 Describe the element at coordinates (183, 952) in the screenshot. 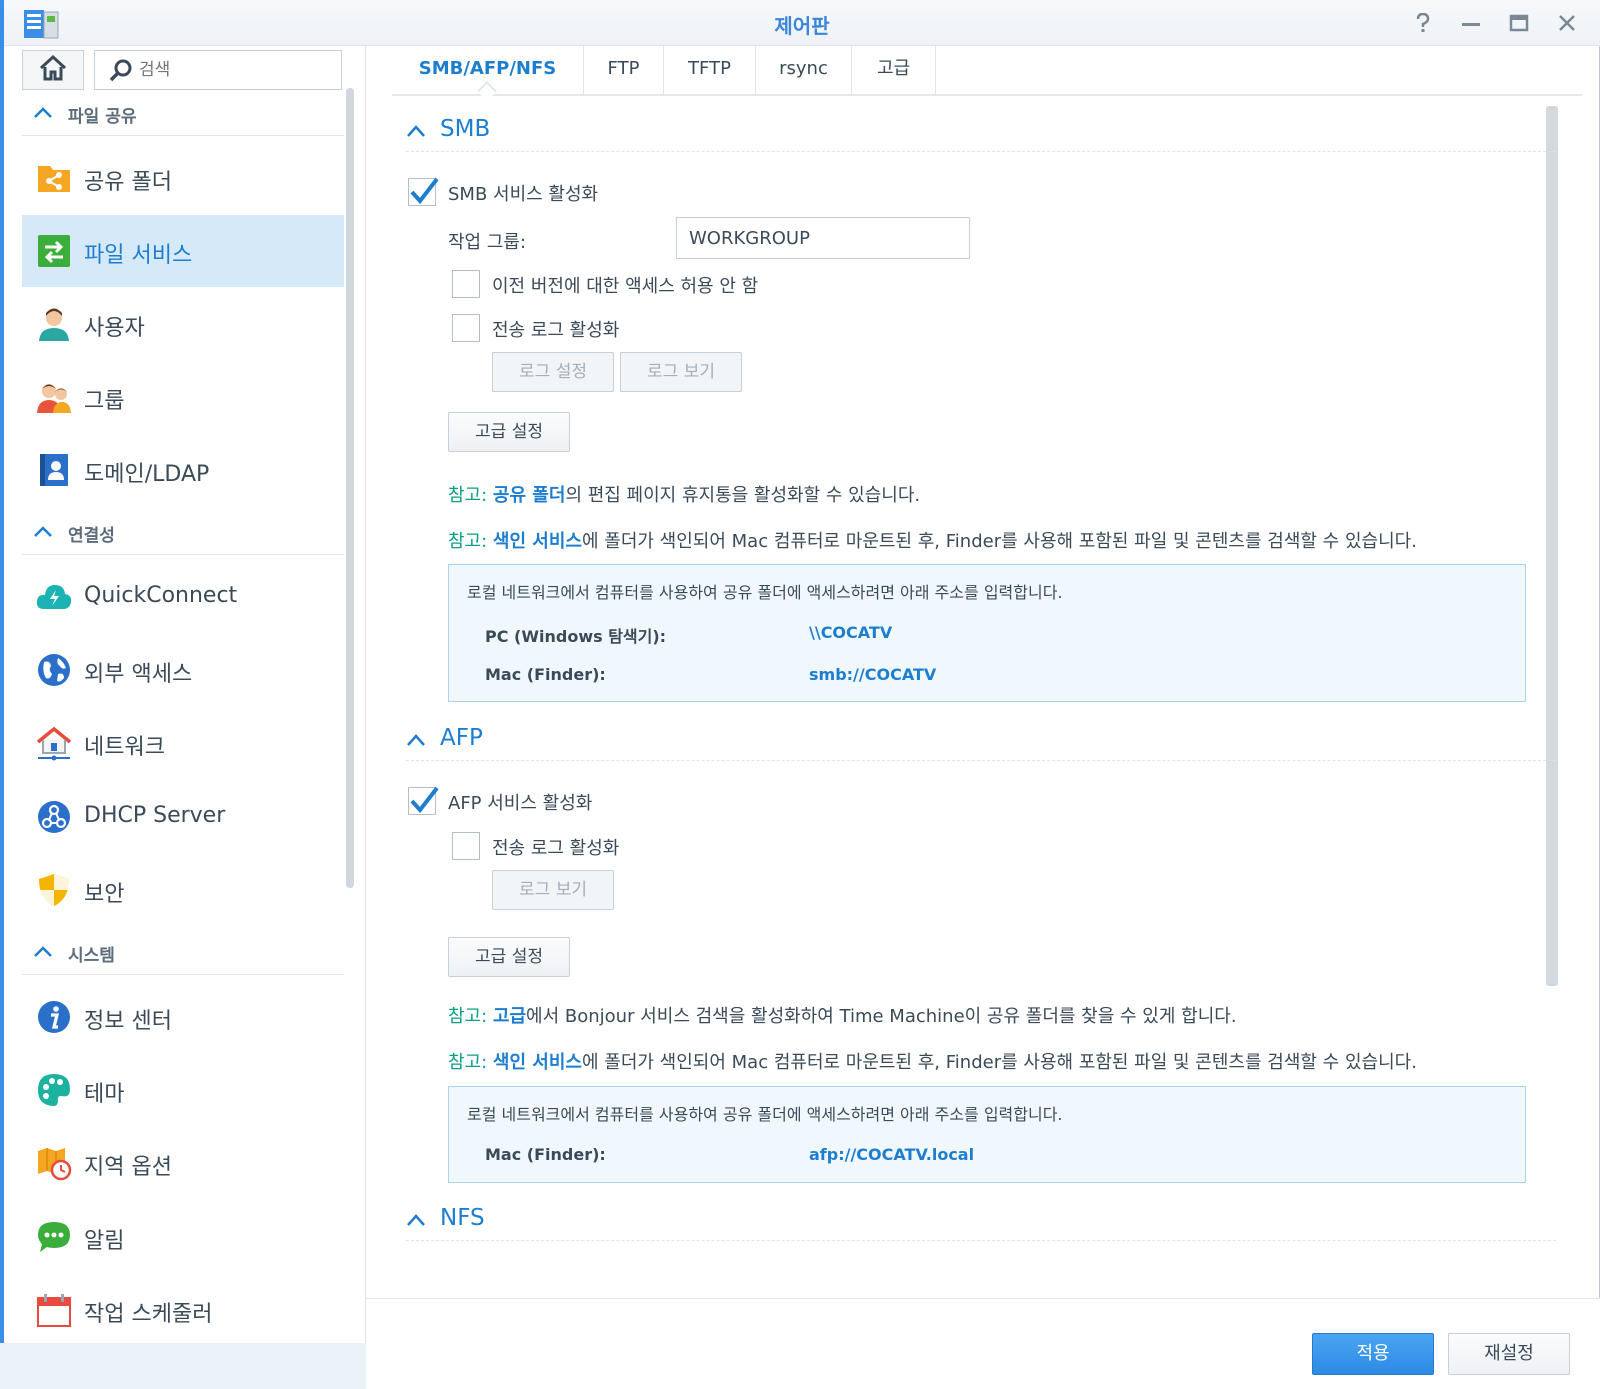

I see `group-header-system: 시스템` at that location.